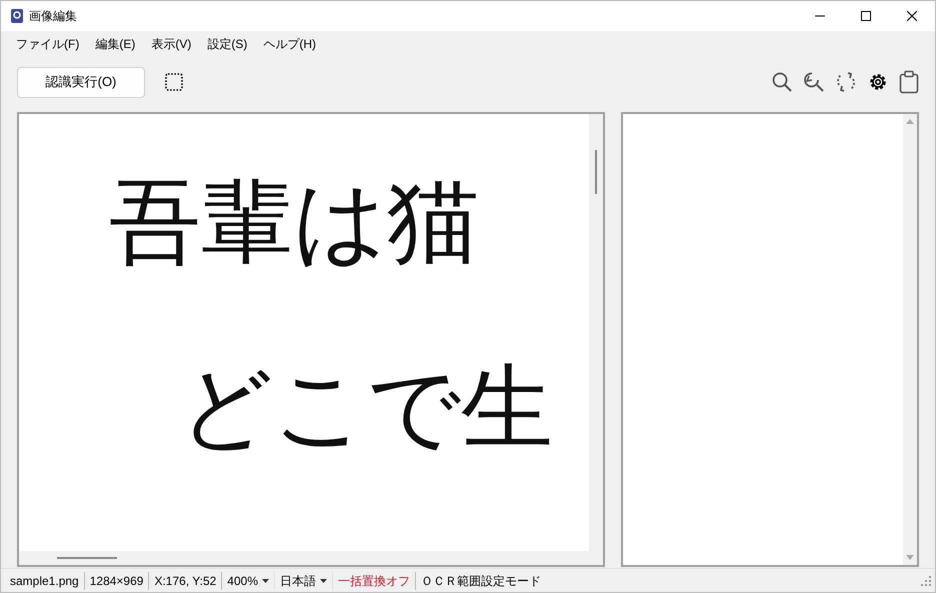 The height and width of the screenshot is (593, 936). Describe the element at coordinates (171, 43) in the screenshot. I see `menu-item: 表示(V)` at that location.